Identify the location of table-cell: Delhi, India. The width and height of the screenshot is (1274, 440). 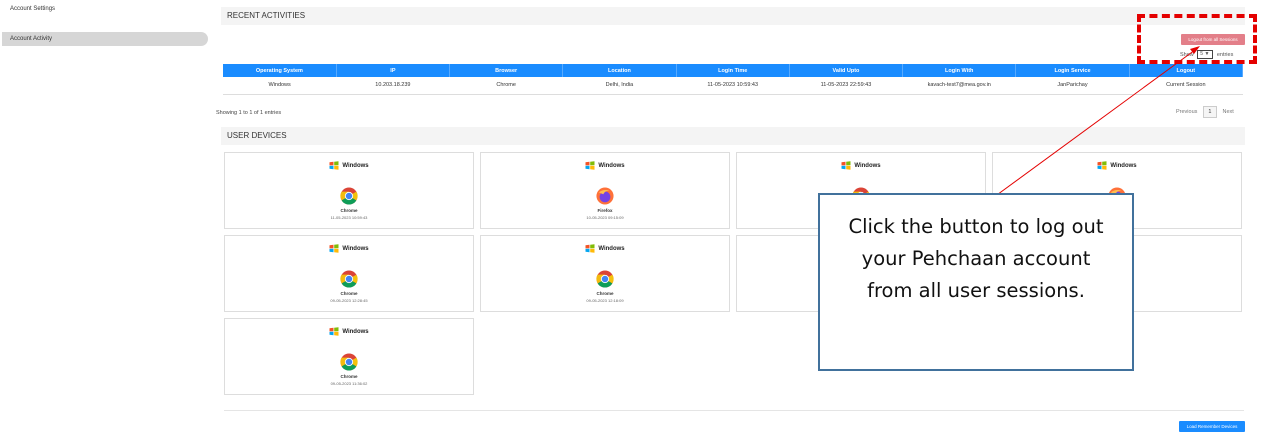
(619, 86).